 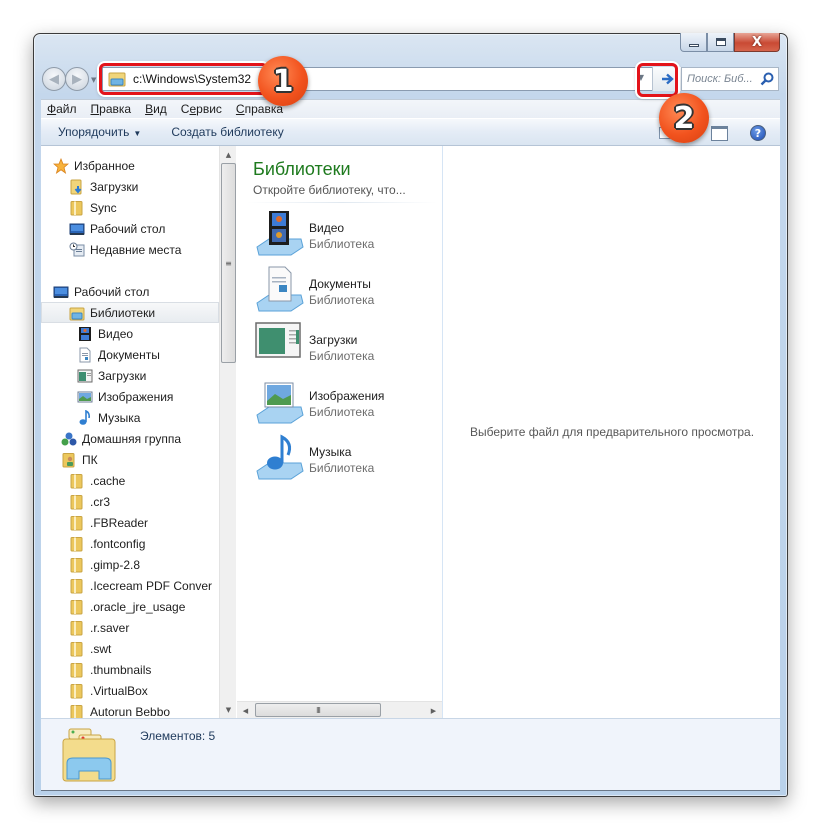 What do you see at coordinates (77, 79) in the screenshot?
I see `forward-button: ▶` at bounding box center [77, 79].